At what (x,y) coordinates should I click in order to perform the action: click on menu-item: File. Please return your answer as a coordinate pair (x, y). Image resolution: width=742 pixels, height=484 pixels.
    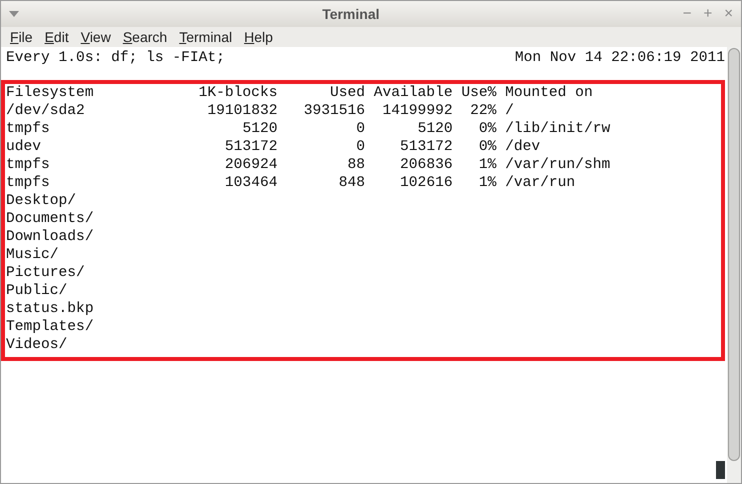
    Looking at the image, I should click on (21, 37).